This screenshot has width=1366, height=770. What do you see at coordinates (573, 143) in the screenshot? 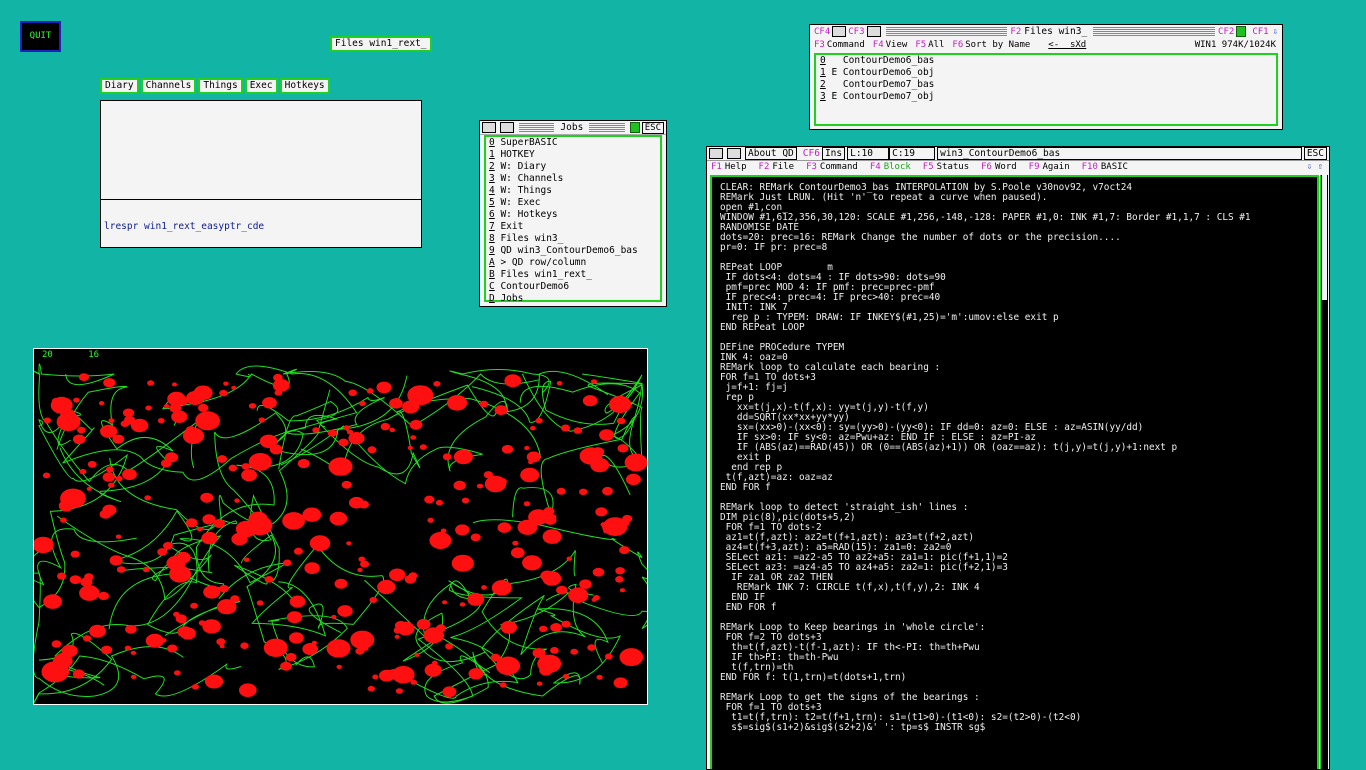
I see `job-item: 0 SuperBASIC` at bounding box center [573, 143].